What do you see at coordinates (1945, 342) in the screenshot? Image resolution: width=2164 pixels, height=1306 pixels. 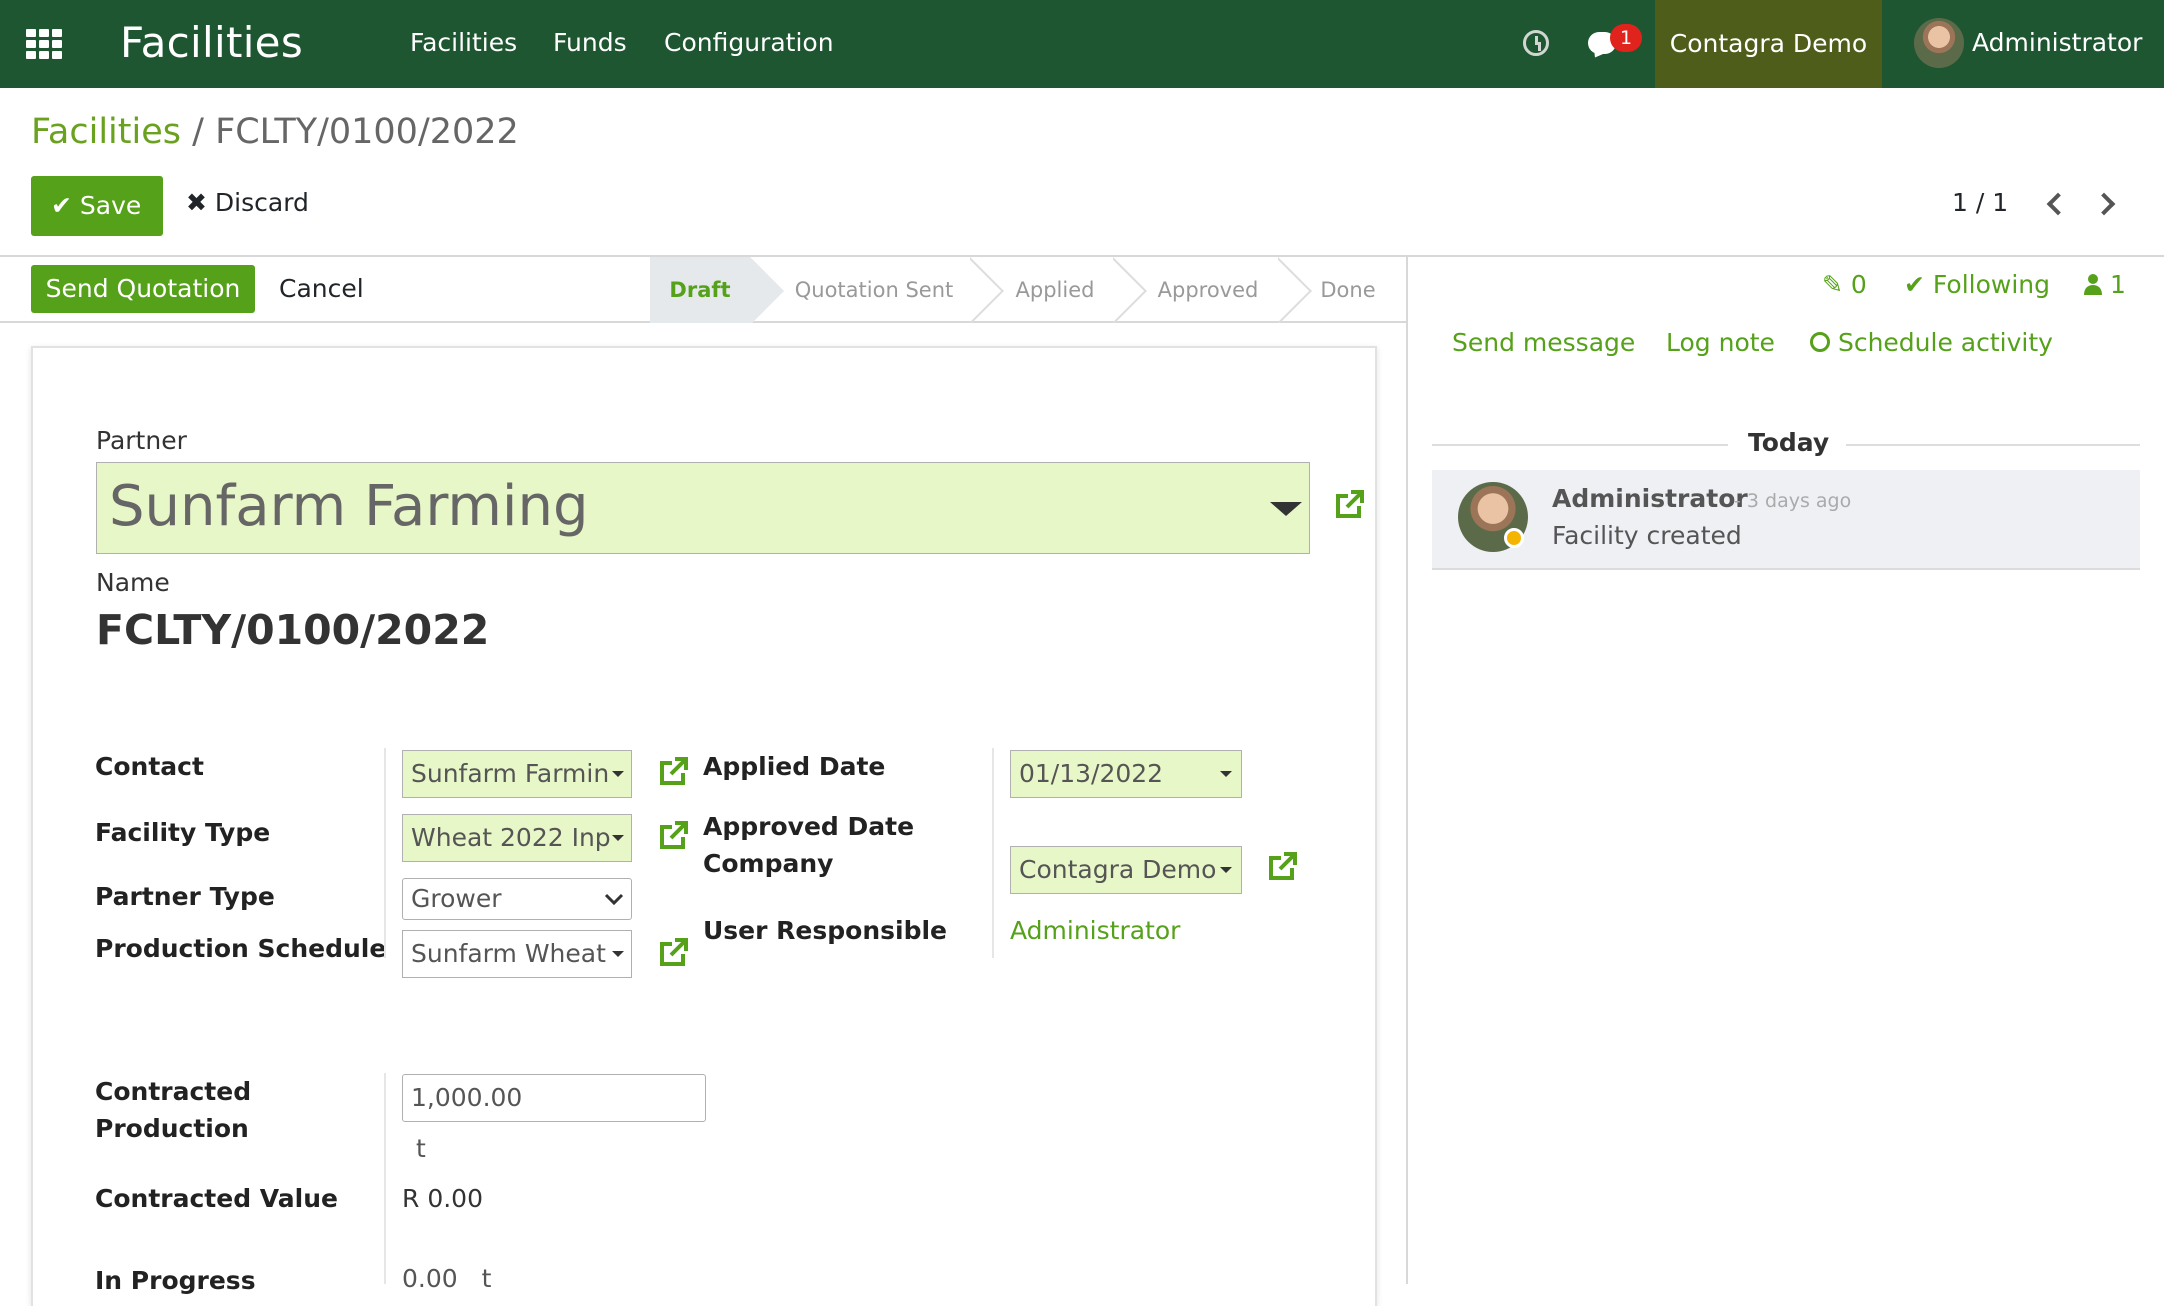 I see `schedule-activity-label: Schedule activity` at bounding box center [1945, 342].